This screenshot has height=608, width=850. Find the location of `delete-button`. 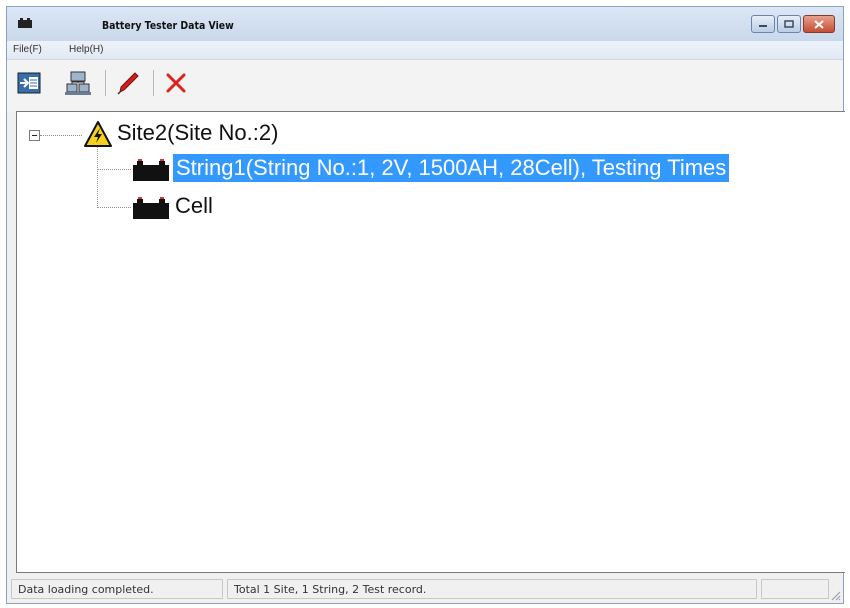

delete-button is located at coordinates (176, 83).